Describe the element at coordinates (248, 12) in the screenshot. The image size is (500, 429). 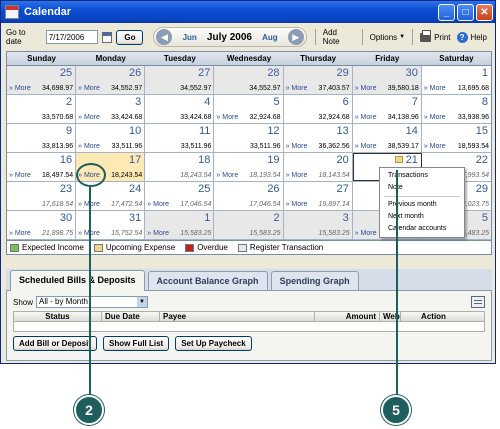
I see `title-bar: Calendar _ □ ✕` at that location.